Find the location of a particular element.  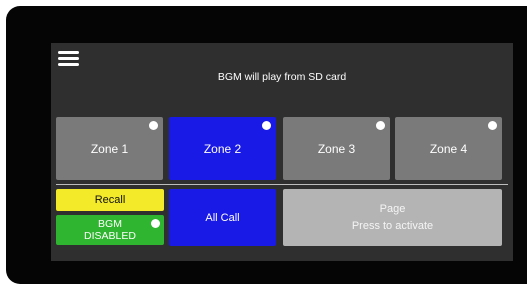

zone-4-indicator-dot-icon is located at coordinates (492, 125).